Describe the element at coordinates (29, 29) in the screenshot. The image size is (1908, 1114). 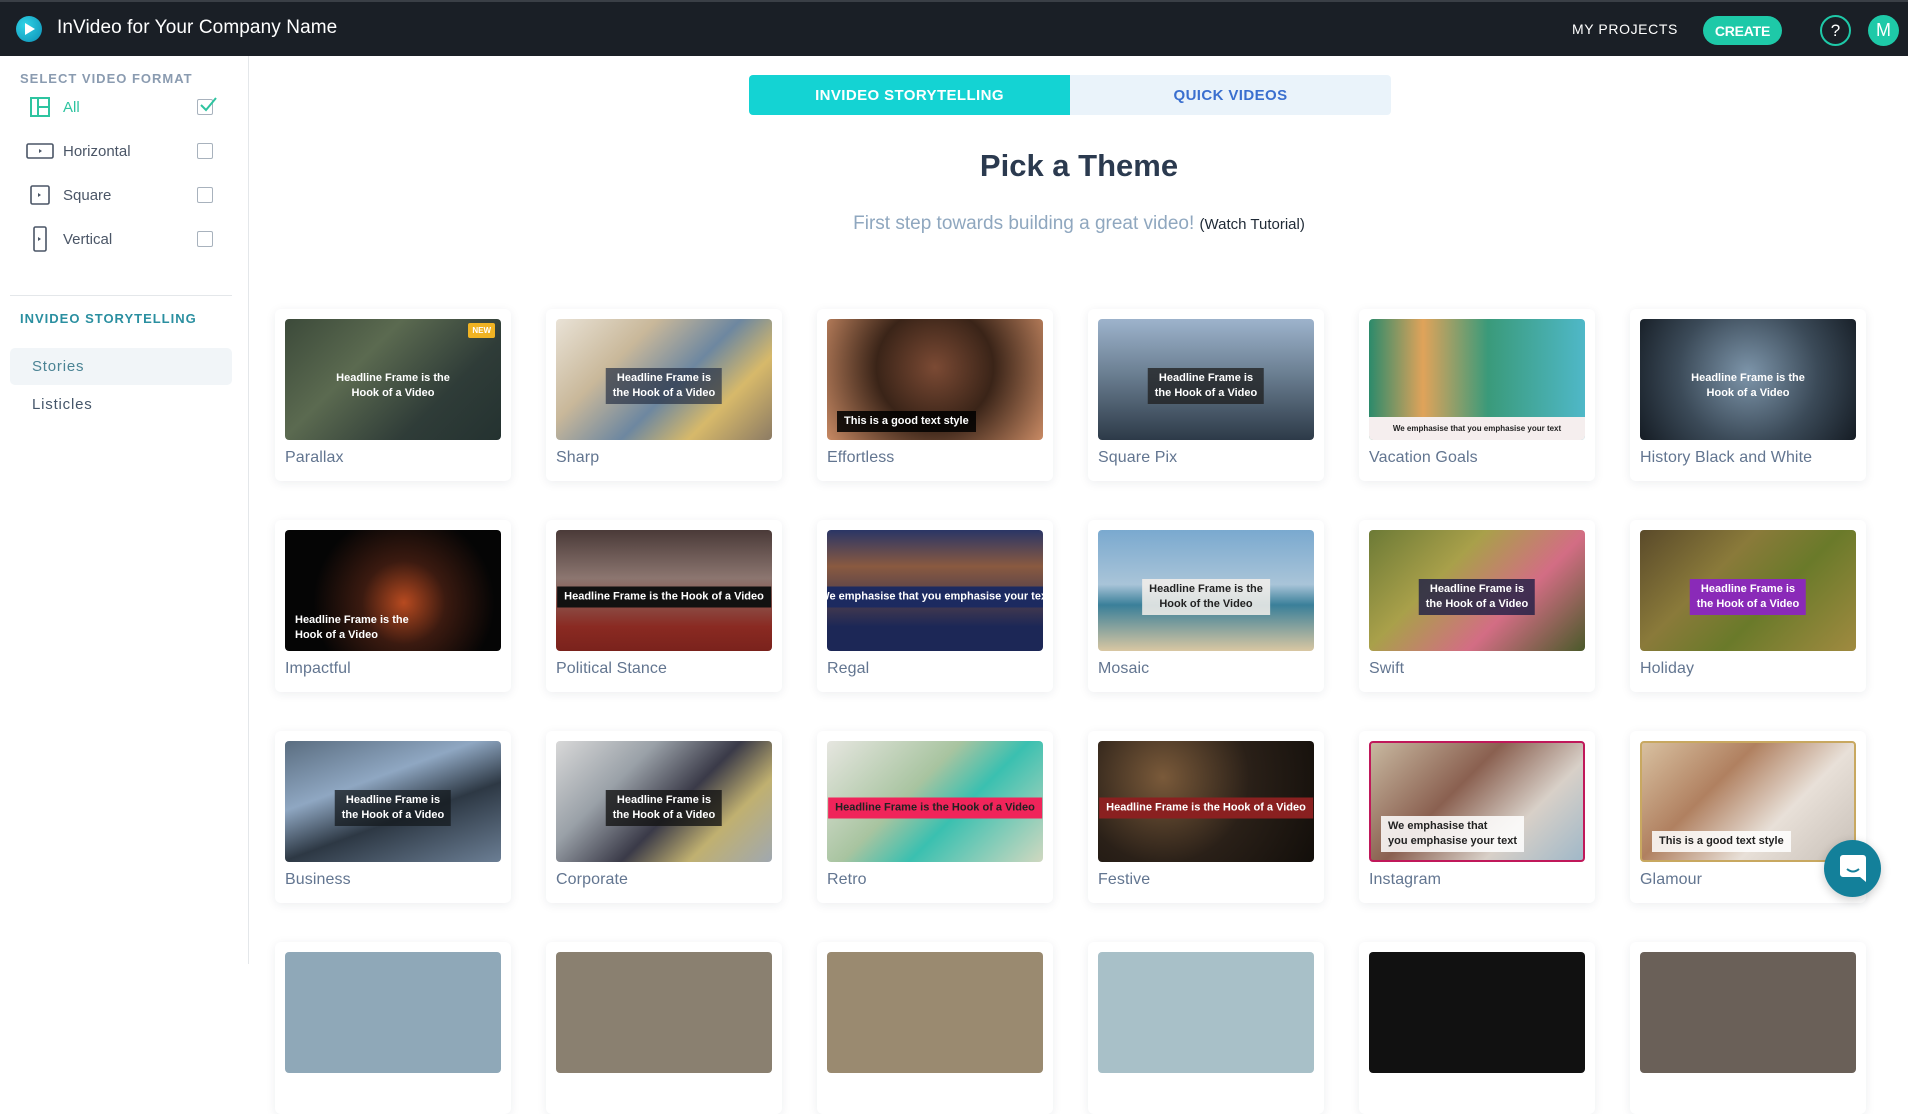
I see `invideo-logo-icon` at that location.